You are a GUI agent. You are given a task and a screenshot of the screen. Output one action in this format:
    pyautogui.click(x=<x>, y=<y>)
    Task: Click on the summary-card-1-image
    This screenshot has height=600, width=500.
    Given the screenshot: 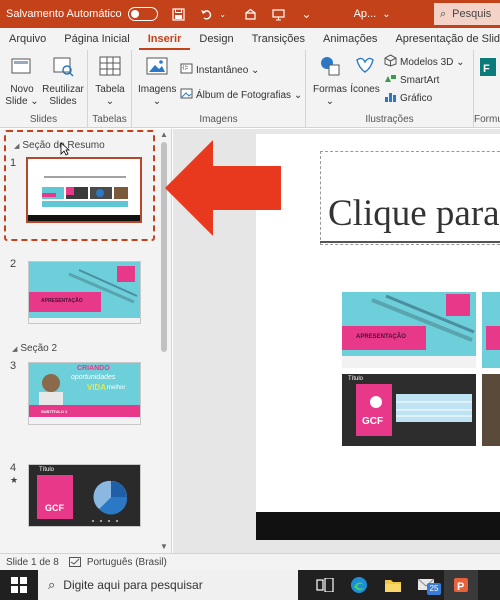 What is the action you would take?
    pyautogui.click(x=409, y=330)
    